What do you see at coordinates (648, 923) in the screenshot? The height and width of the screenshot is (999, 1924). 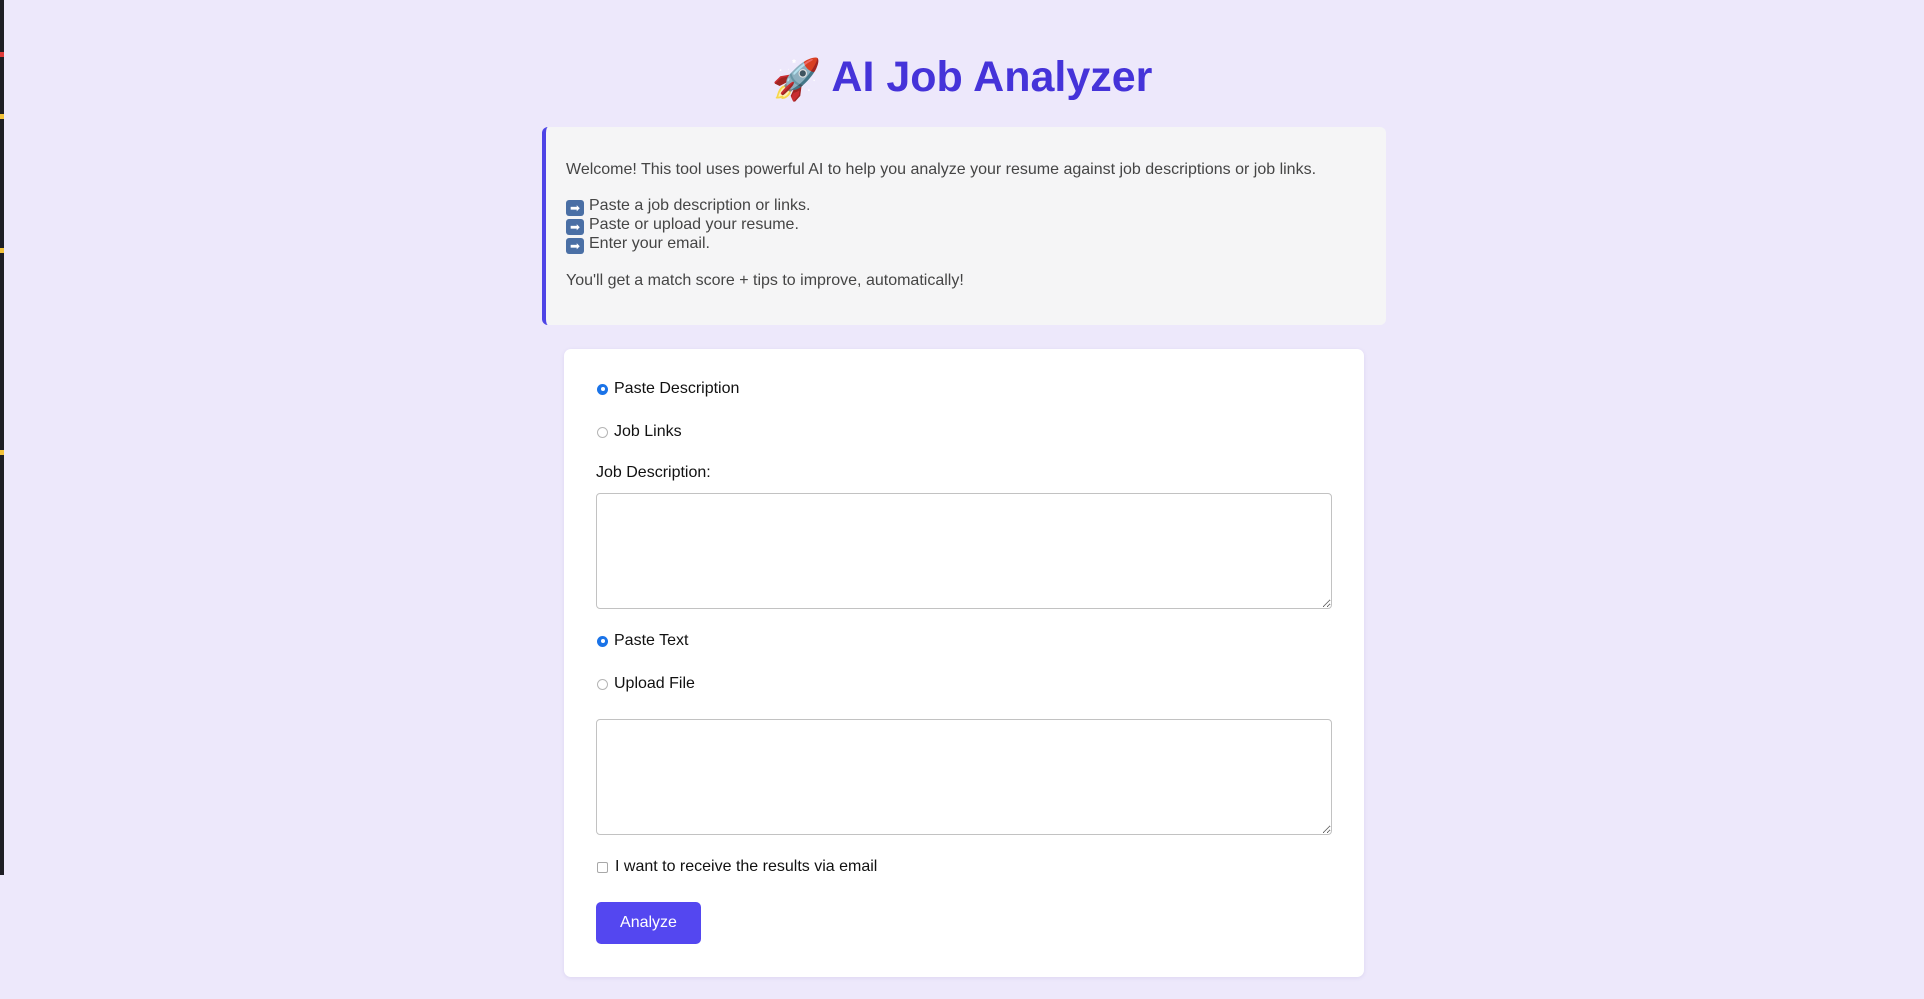 I see `analyze-button: Analyze` at bounding box center [648, 923].